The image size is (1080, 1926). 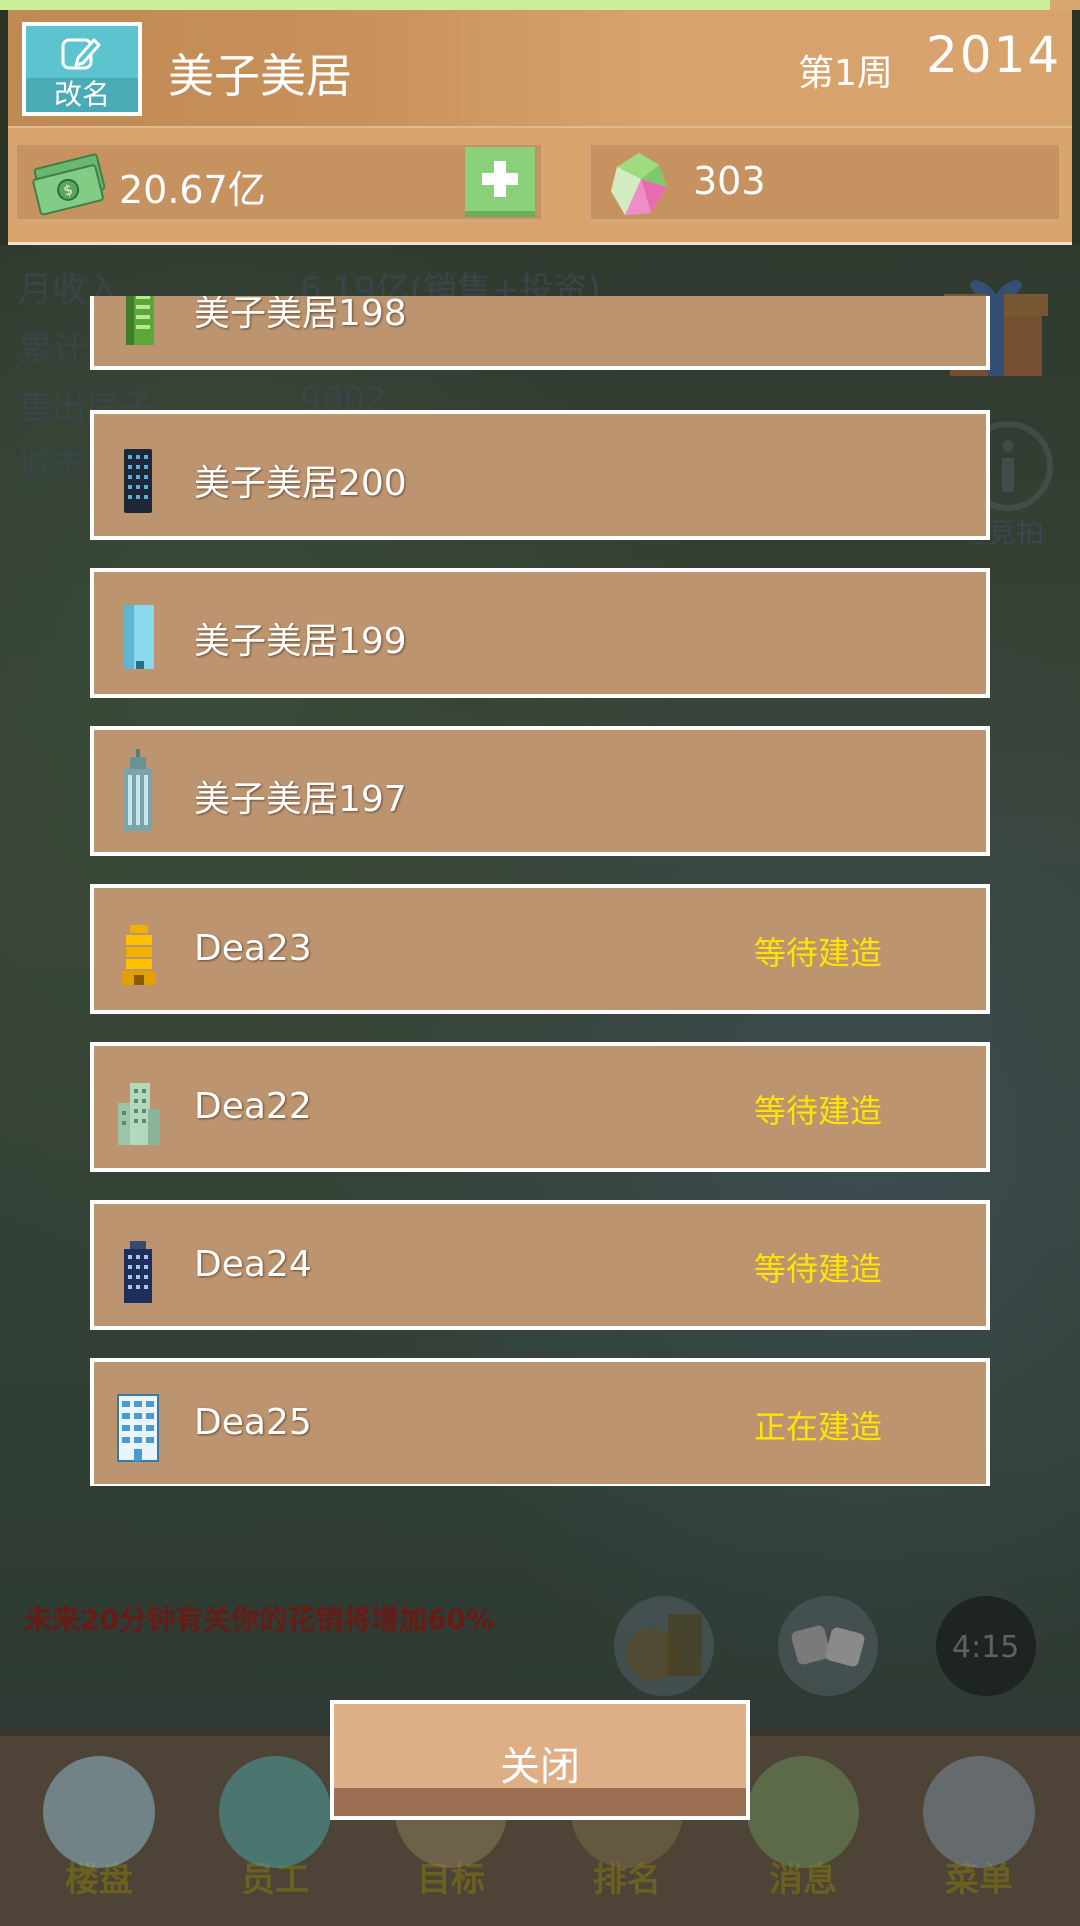 What do you see at coordinates (300, 641) in the screenshot?
I see `building-name: 美子美居199` at bounding box center [300, 641].